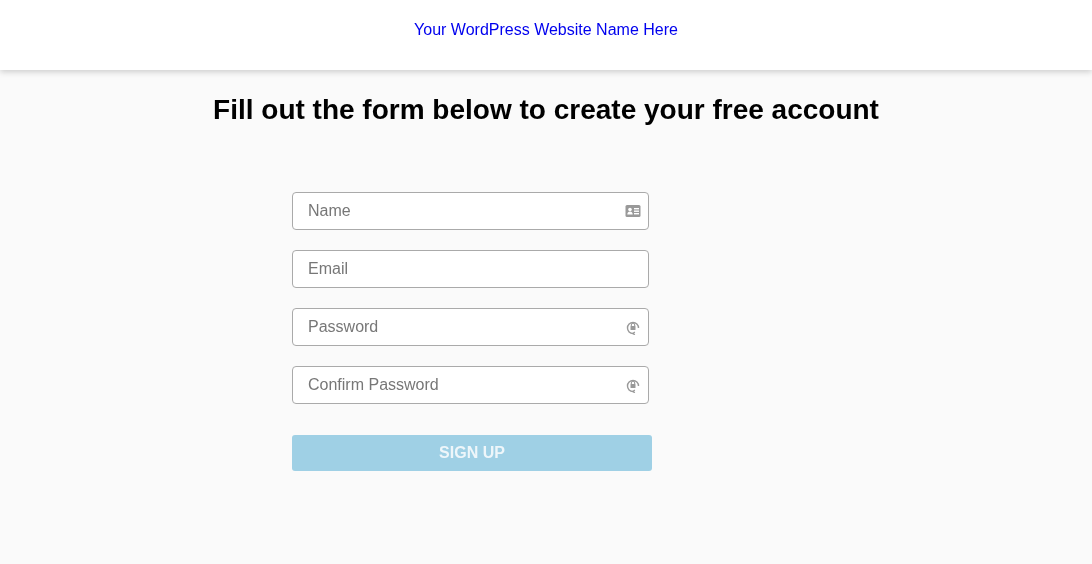  What do you see at coordinates (546, 30) in the screenshot?
I see `site-name-link: Your WordPress Website Name Here` at bounding box center [546, 30].